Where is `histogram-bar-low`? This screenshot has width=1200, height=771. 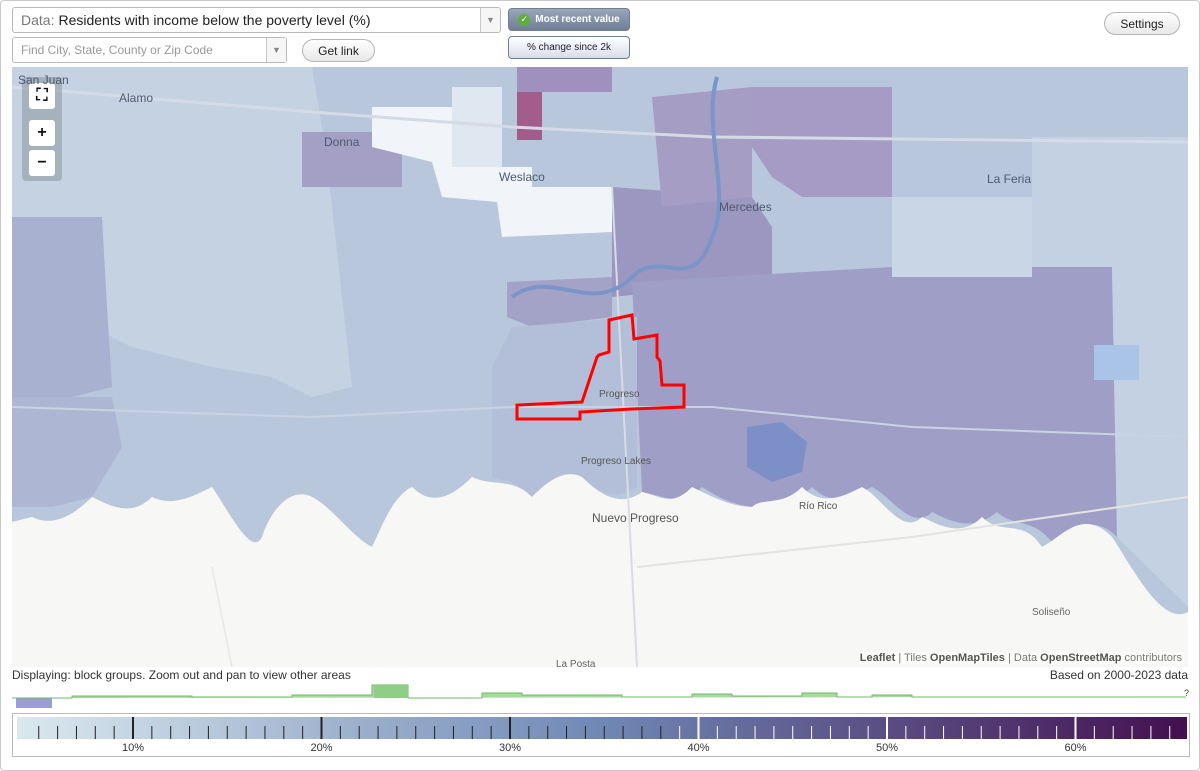
histogram-bar-low is located at coordinates (34, 703).